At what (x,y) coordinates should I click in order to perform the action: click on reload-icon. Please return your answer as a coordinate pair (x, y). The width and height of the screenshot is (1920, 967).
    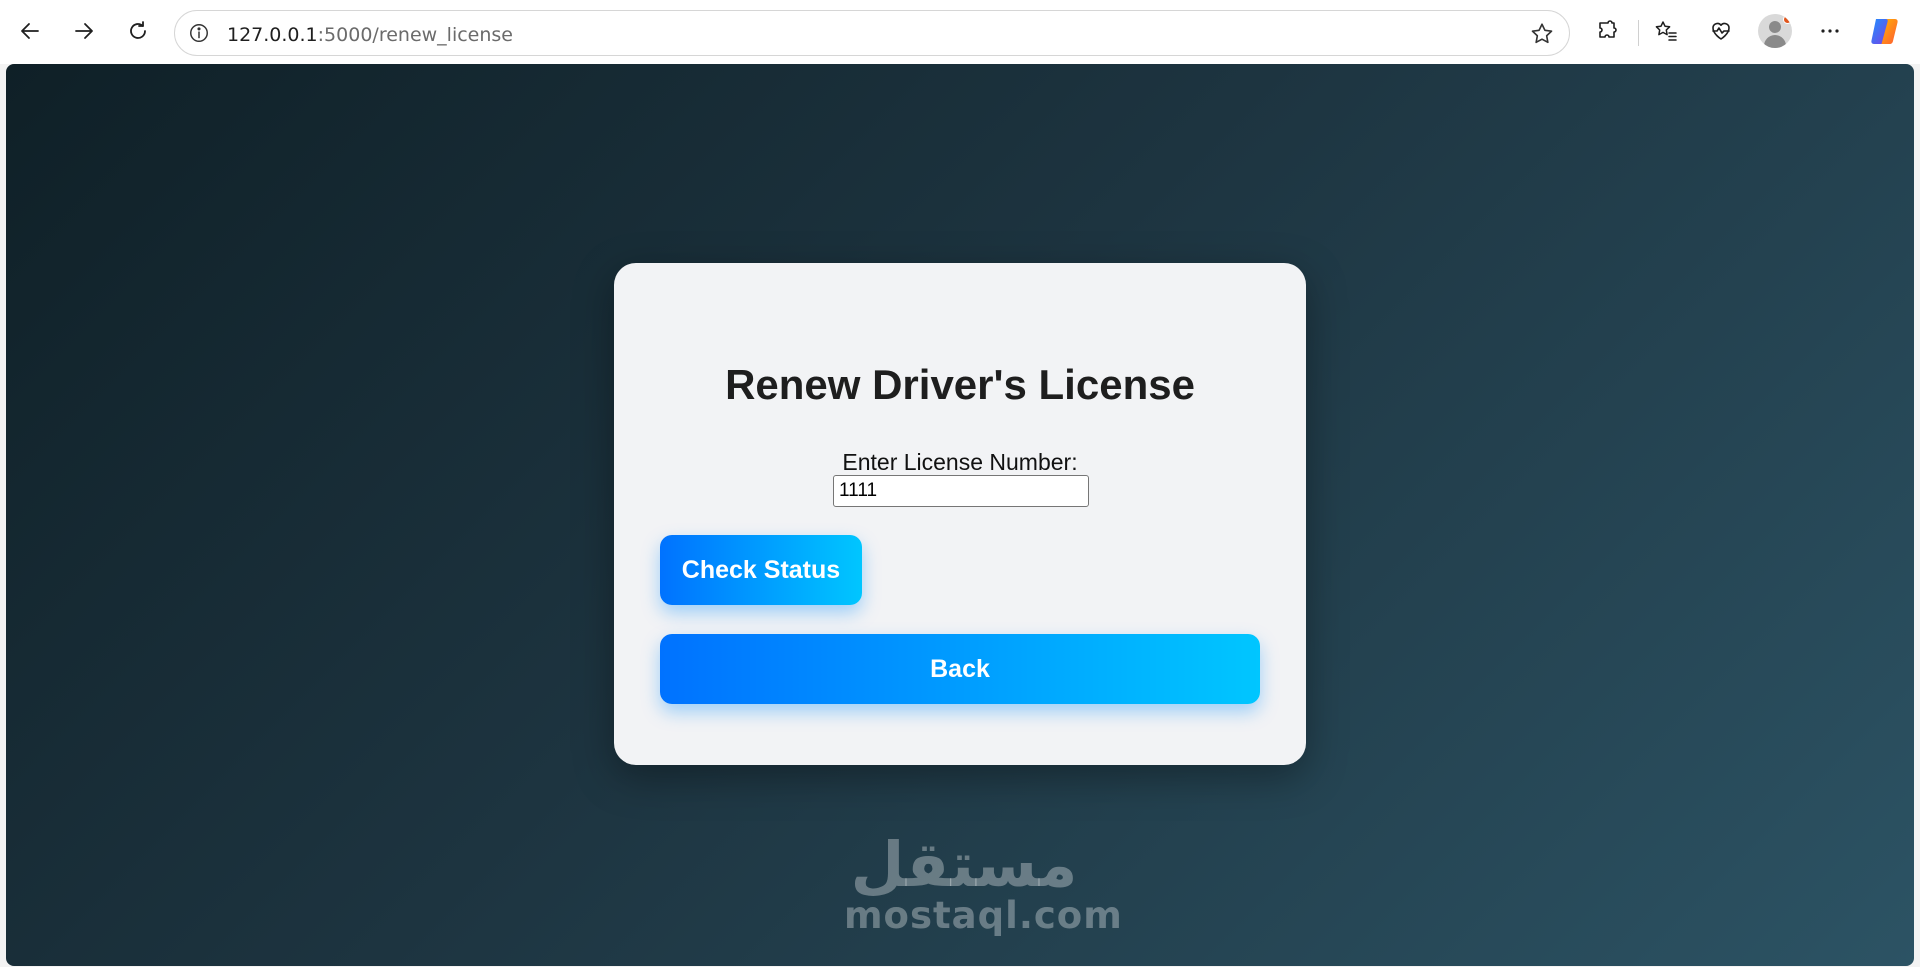
    Looking at the image, I should click on (138, 30).